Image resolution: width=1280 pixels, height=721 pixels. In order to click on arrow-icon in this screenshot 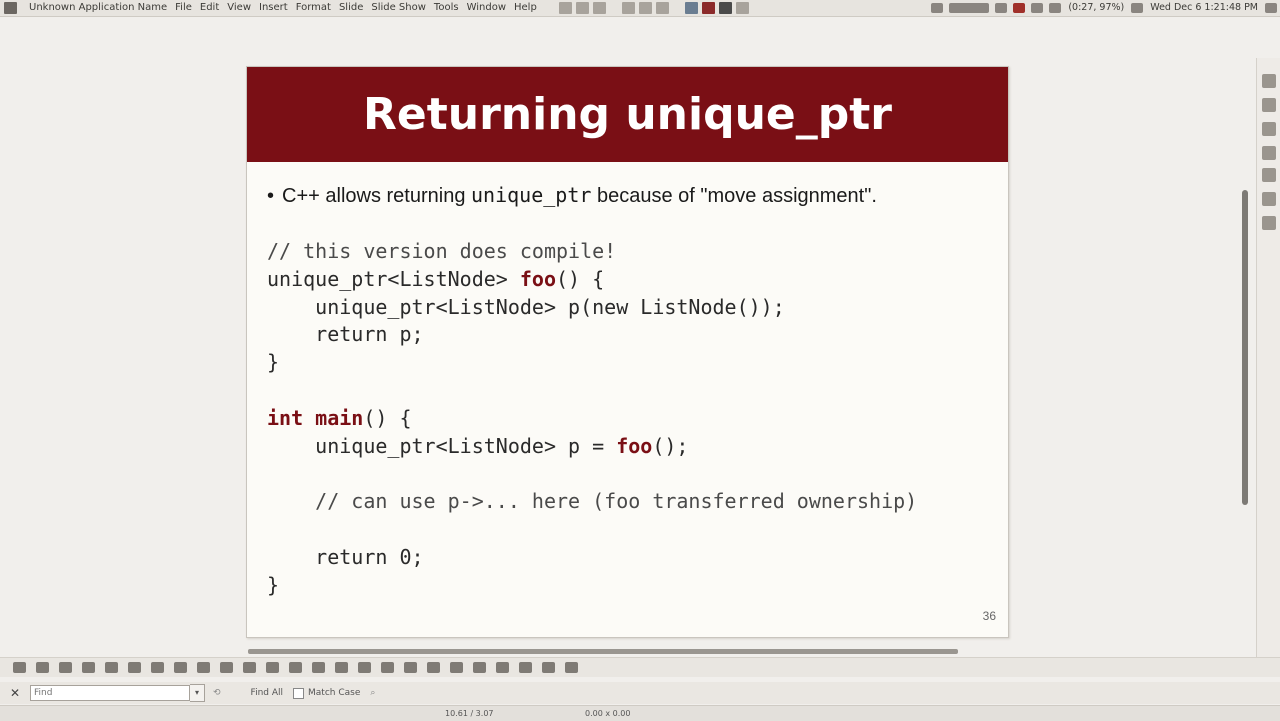, I will do `click(180, 667)`.